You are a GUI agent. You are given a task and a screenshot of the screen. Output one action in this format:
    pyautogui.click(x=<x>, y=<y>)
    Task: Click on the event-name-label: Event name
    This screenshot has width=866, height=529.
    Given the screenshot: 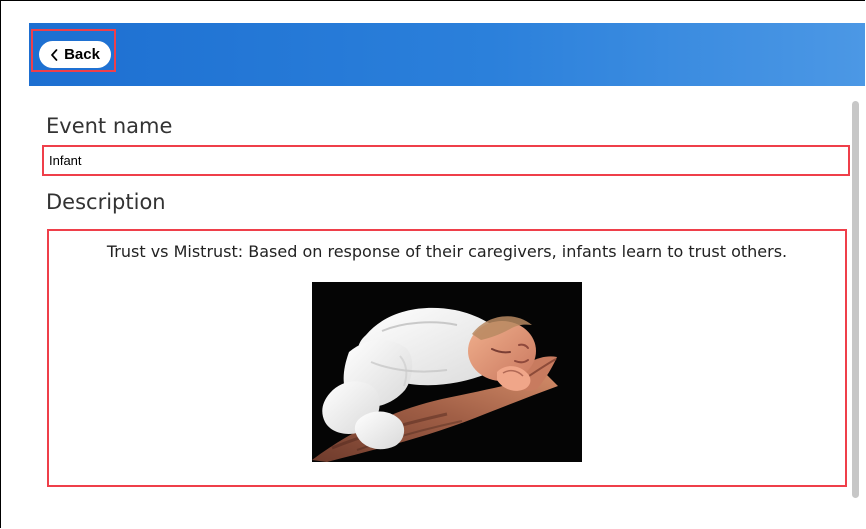 What is the action you would take?
    pyautogui.click(x=109, y=126)
    